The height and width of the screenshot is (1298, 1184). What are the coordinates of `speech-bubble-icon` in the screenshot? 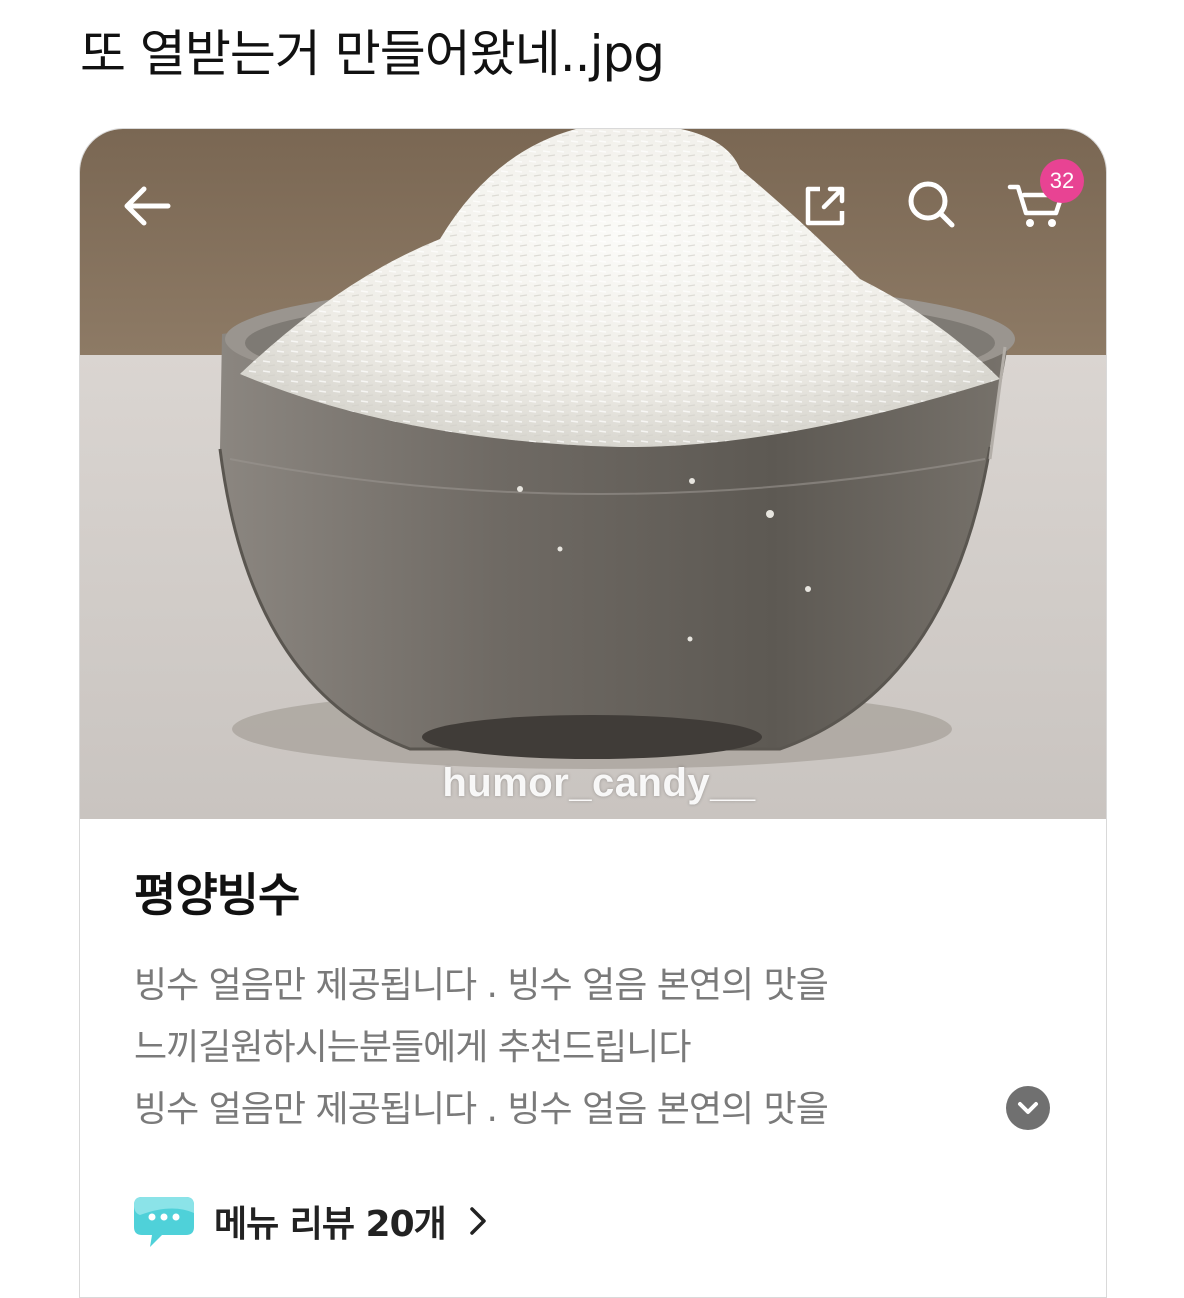 It's located at (164, 1222).